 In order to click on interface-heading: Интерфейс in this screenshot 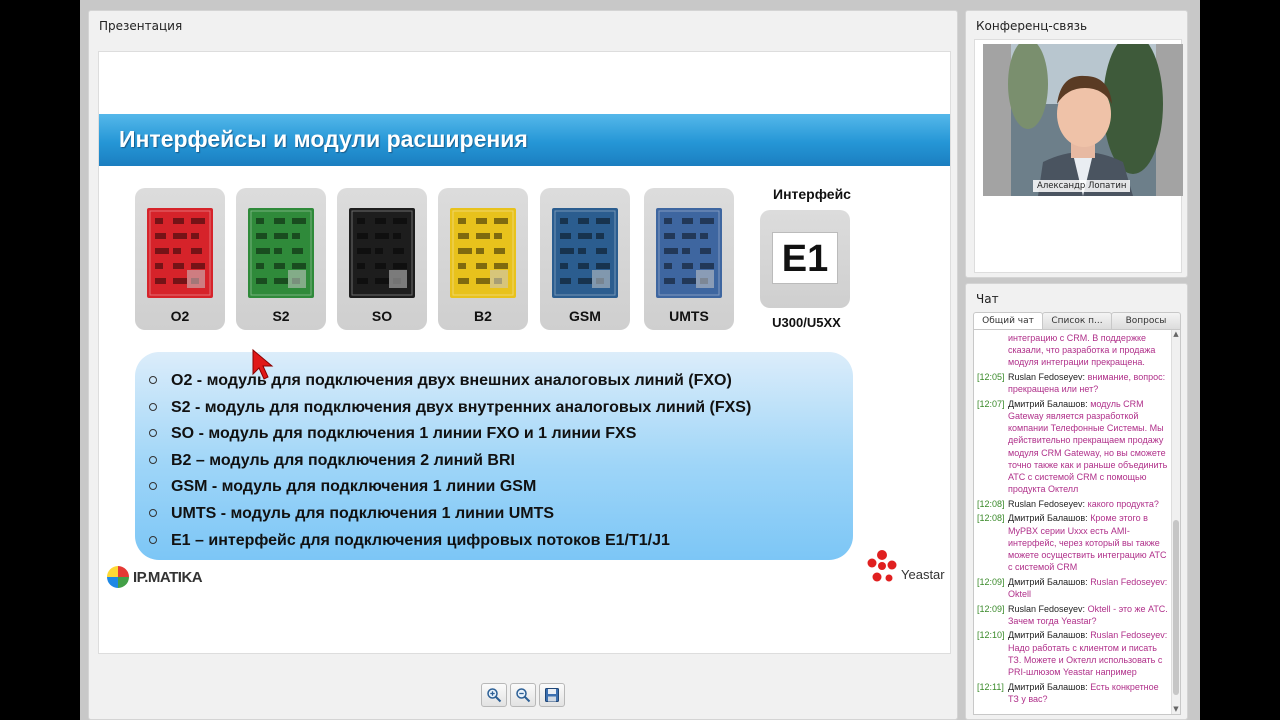, I will do `click(812, 194)`.